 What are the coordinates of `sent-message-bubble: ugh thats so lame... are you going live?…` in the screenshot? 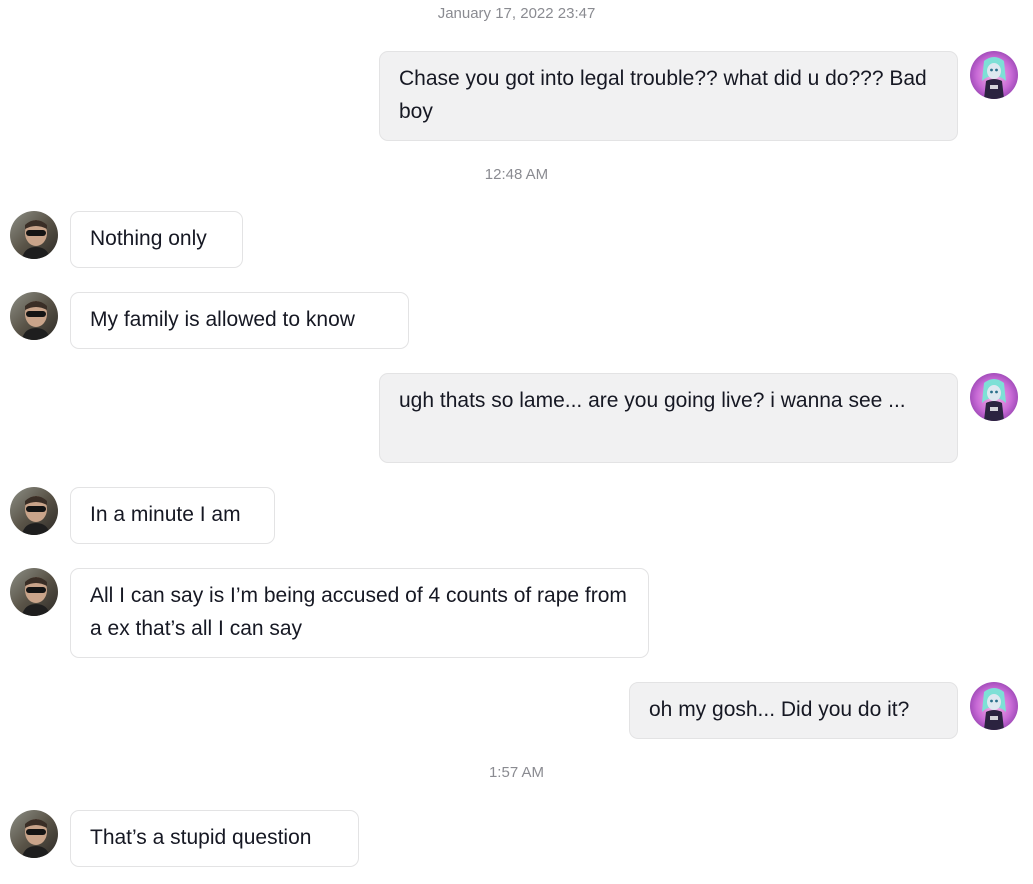 It's located at (668, 418).